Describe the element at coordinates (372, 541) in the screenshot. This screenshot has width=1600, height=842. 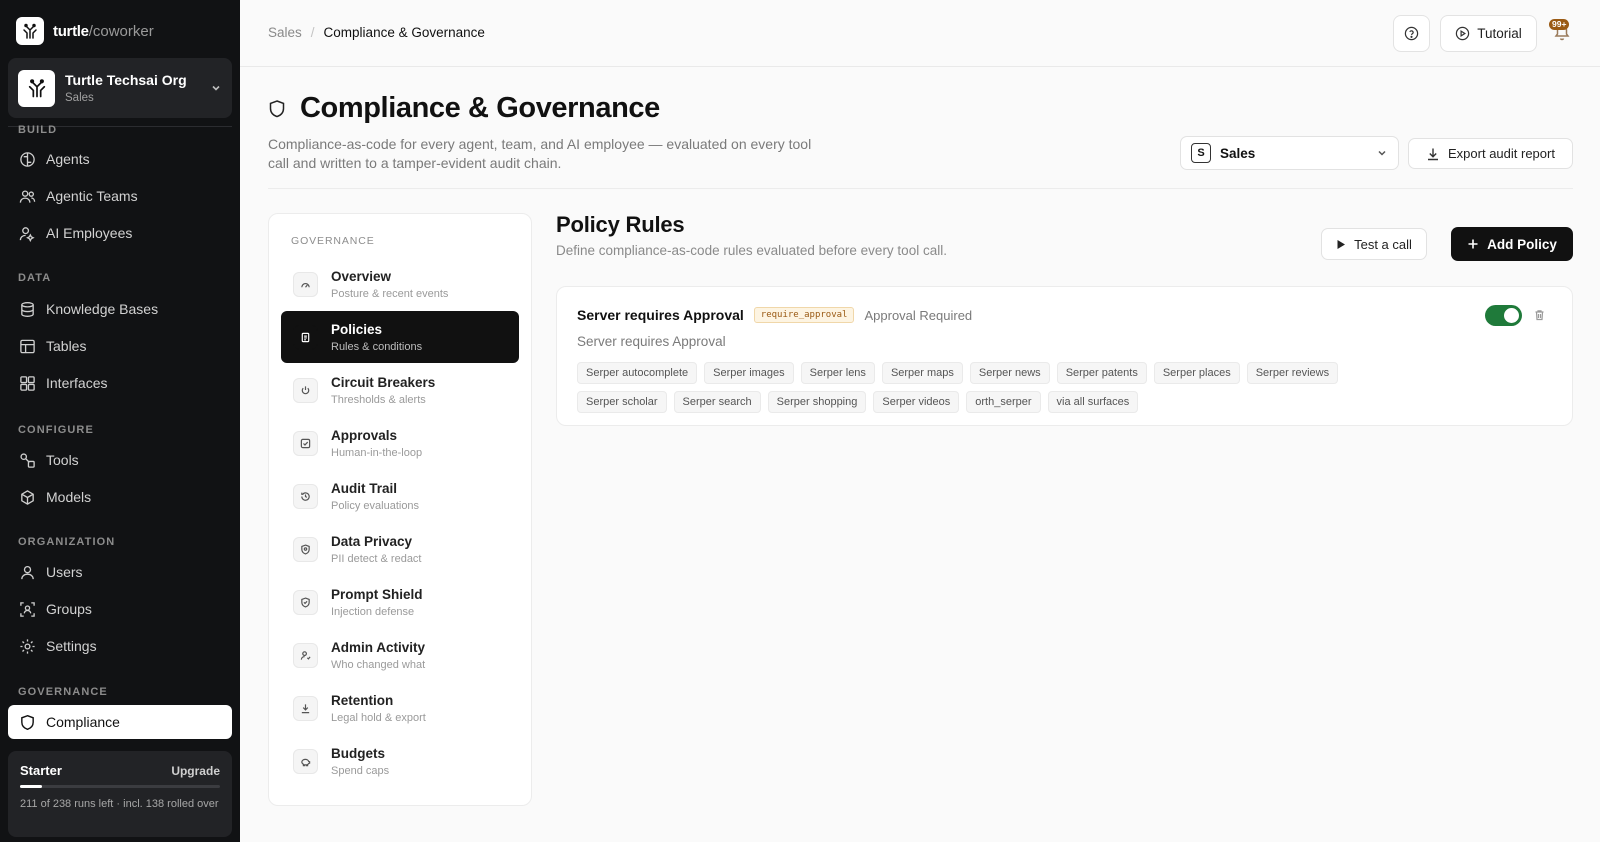
I see `gov-nav-label: Data Privacy` at that location.